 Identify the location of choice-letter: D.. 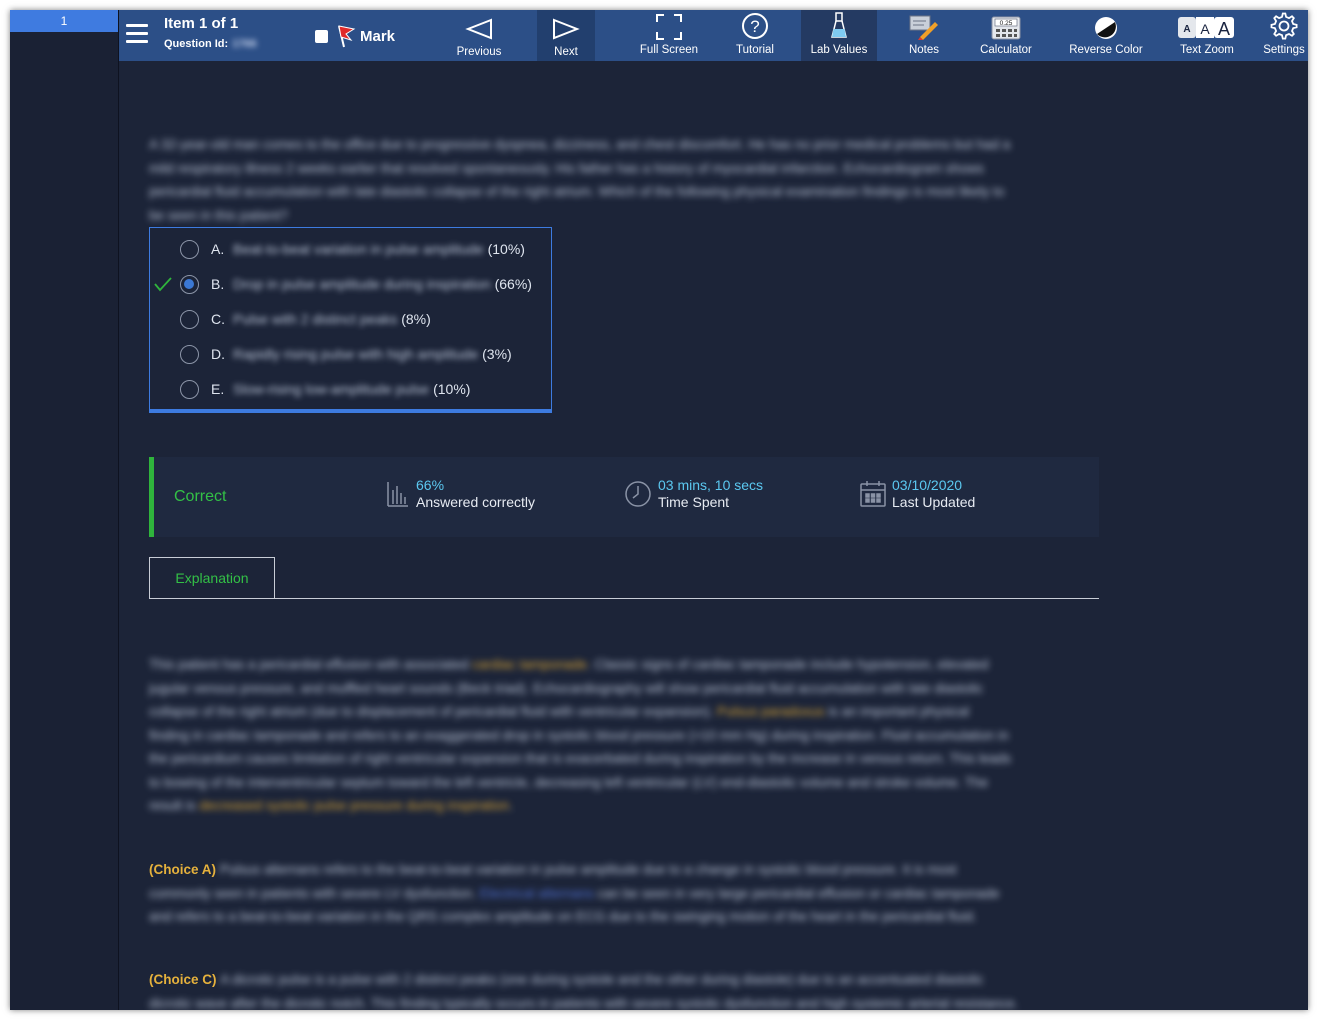
(218, 354).